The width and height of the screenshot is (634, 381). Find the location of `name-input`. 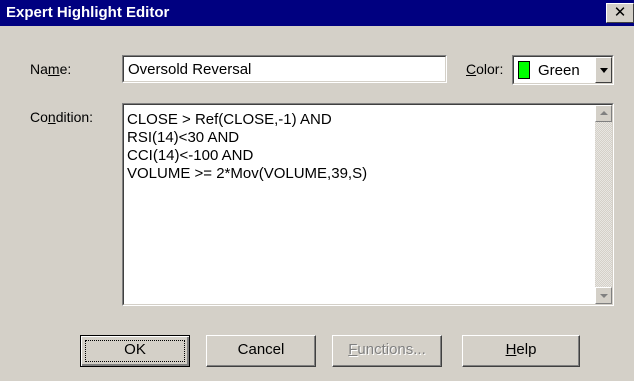

name-input is located at coordinates (284, 69).